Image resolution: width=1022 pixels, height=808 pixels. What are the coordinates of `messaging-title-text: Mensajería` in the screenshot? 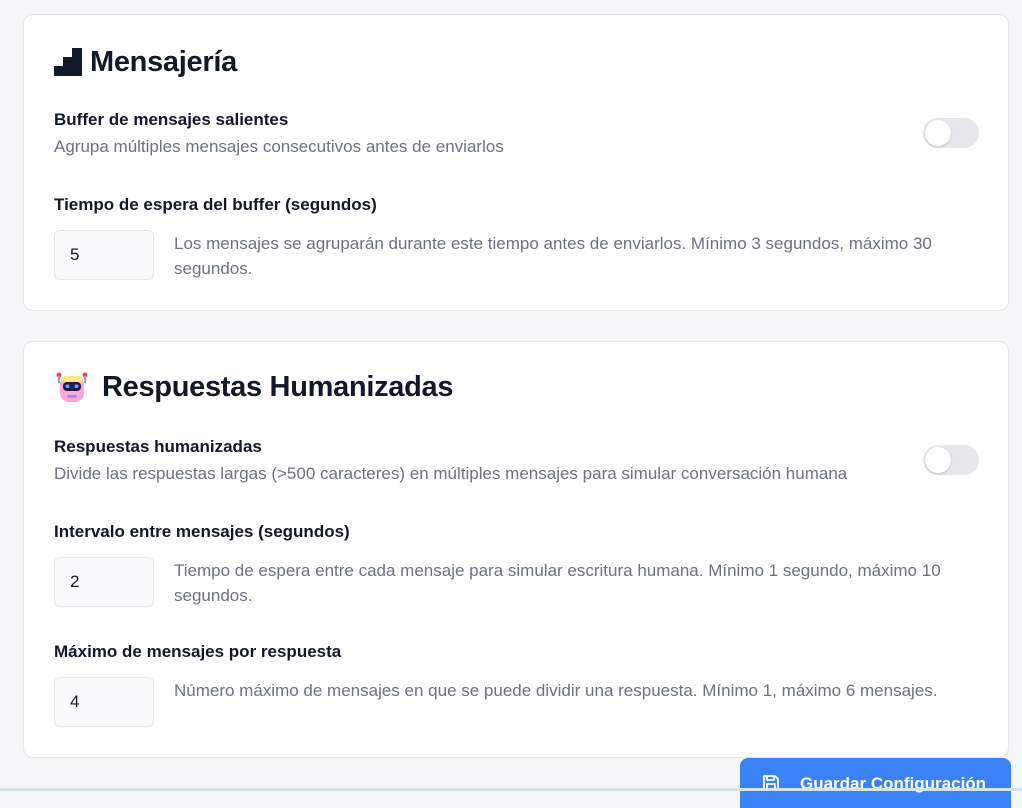 It's located at (163, 61).